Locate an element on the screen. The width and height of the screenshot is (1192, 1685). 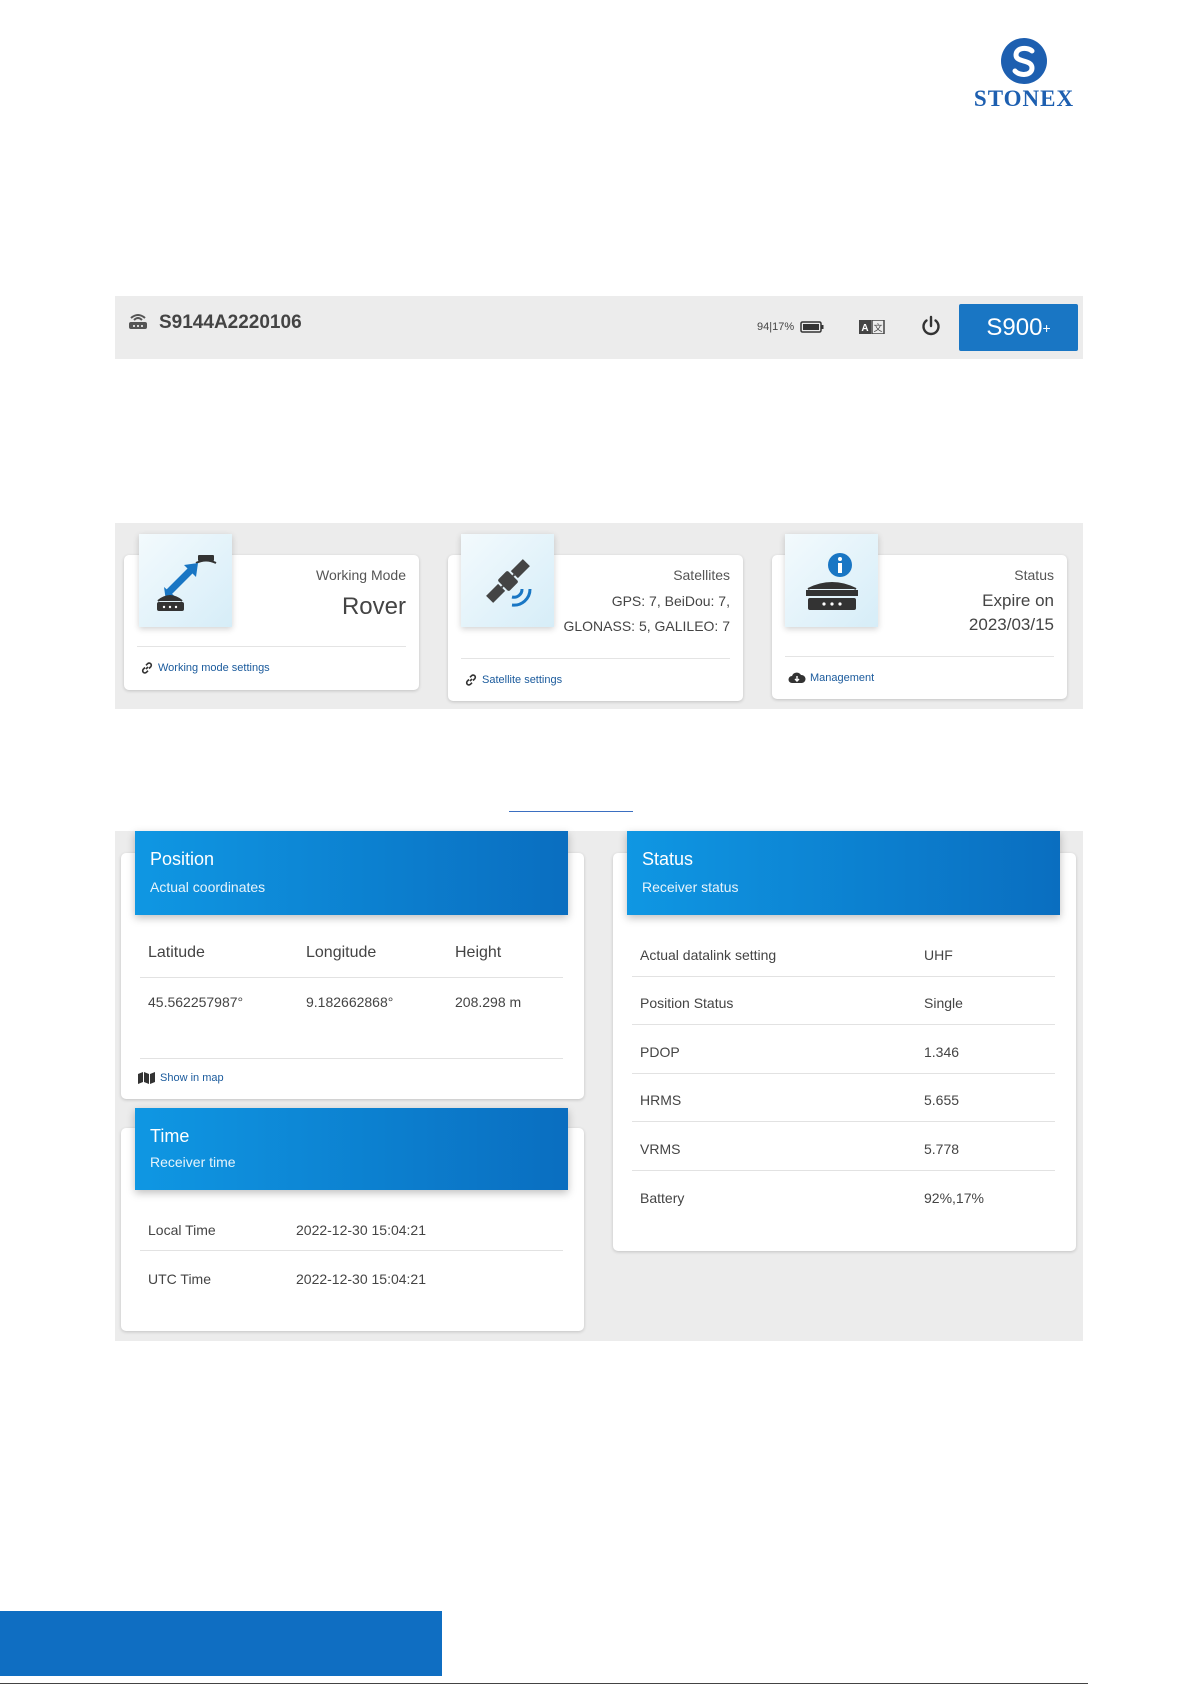
stonex-logo: STONEX is located at coordinates (1024, 75).